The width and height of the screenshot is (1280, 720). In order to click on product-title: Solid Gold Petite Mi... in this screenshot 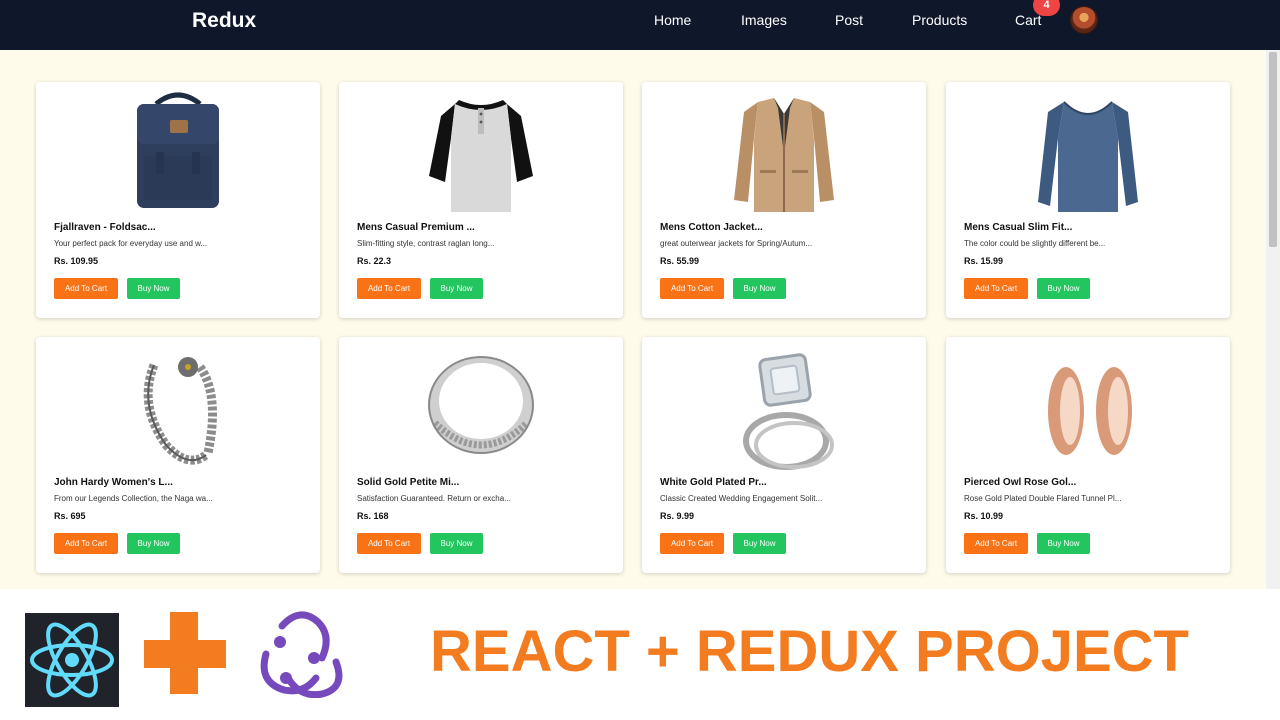, I will do `click(408, 482)`.